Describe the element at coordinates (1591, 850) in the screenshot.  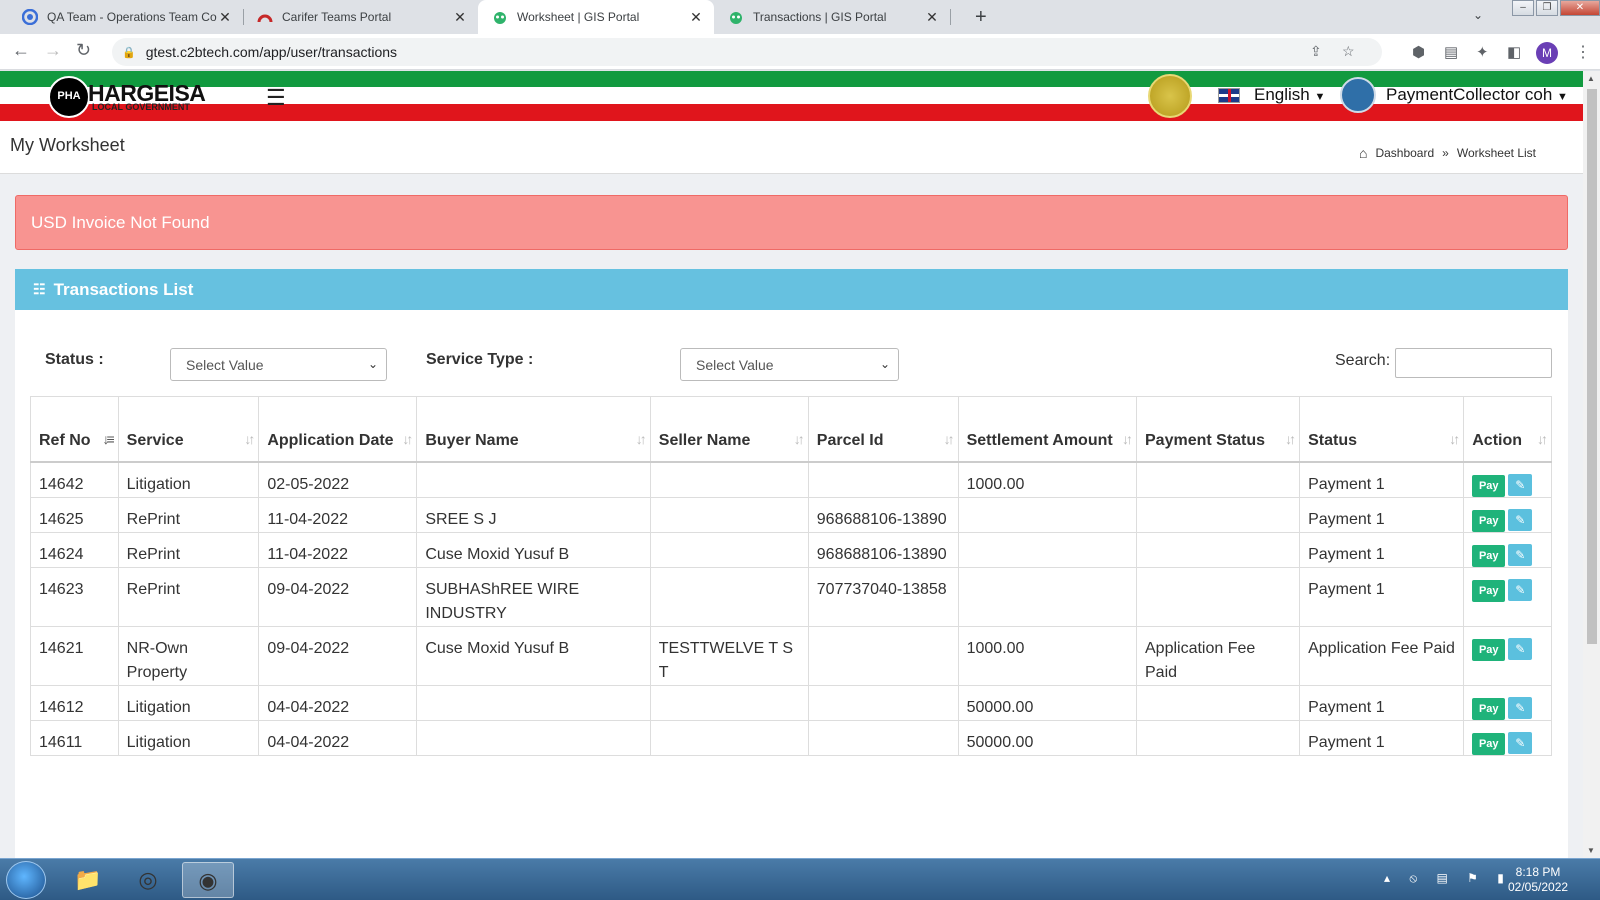
I see `scroll-down-icon: ▼` at that location.